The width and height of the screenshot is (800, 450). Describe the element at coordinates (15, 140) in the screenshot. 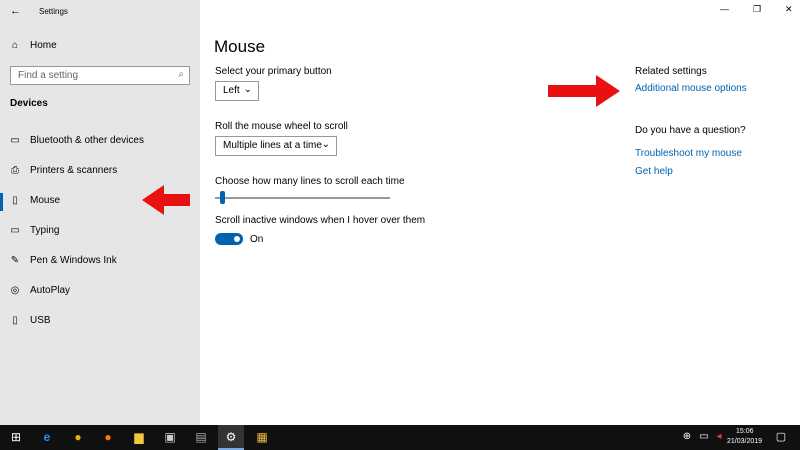

I see `bluetooth-icon: ▭` at that location.